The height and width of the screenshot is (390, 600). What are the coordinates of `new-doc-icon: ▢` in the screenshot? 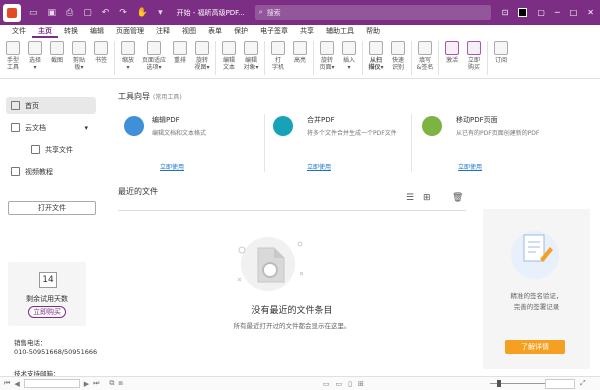 It's located at (87, 13).